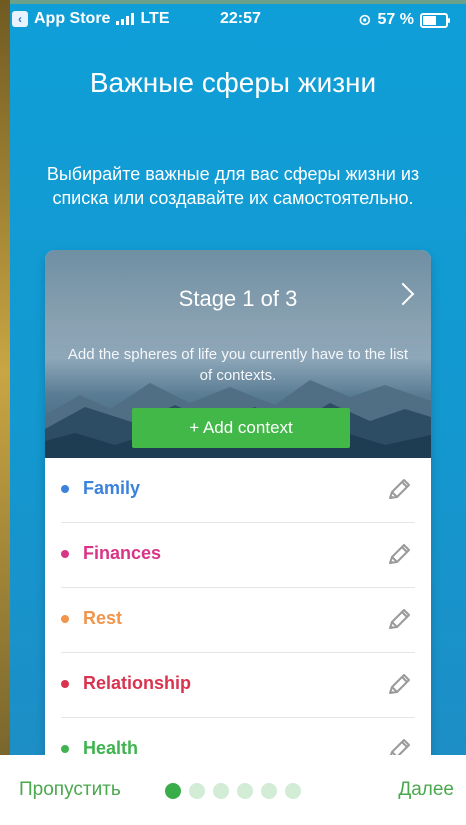  What do you see at coordinates (238, 685) in the screenshot?
I see `list-item: Relationship` at bounding box center [238, 685].